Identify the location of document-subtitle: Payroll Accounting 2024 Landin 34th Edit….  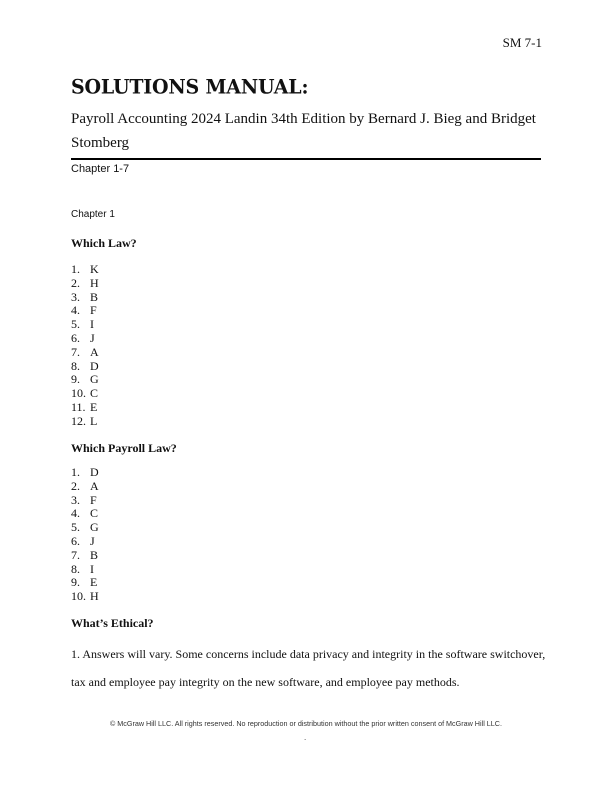
(303, 131).